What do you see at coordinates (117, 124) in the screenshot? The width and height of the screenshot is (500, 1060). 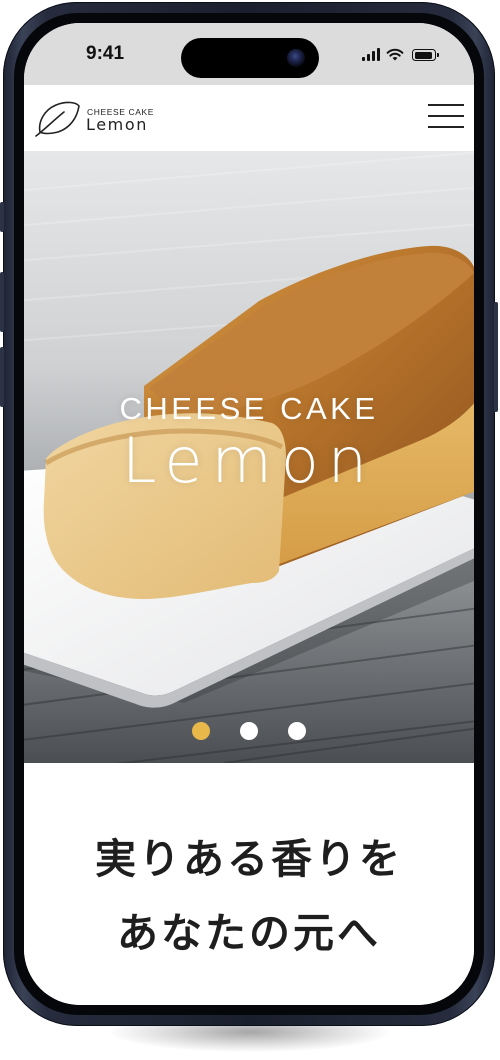 I see `logo-text-bottom: Lemon` at bounding box center [117, 124].